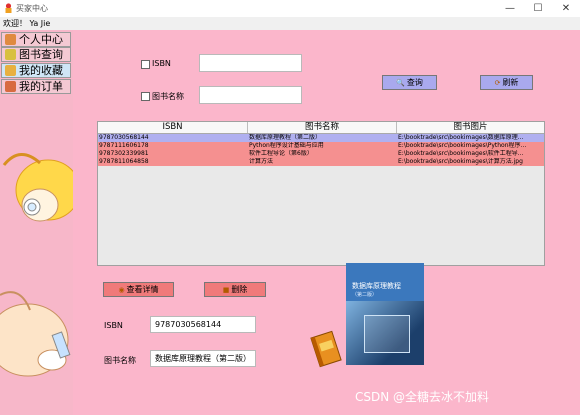 The width and height of the screenshot is (580, 415). Describe the element at coordinates (10, 86) in the screenshot. I see `order-icon` at that location.